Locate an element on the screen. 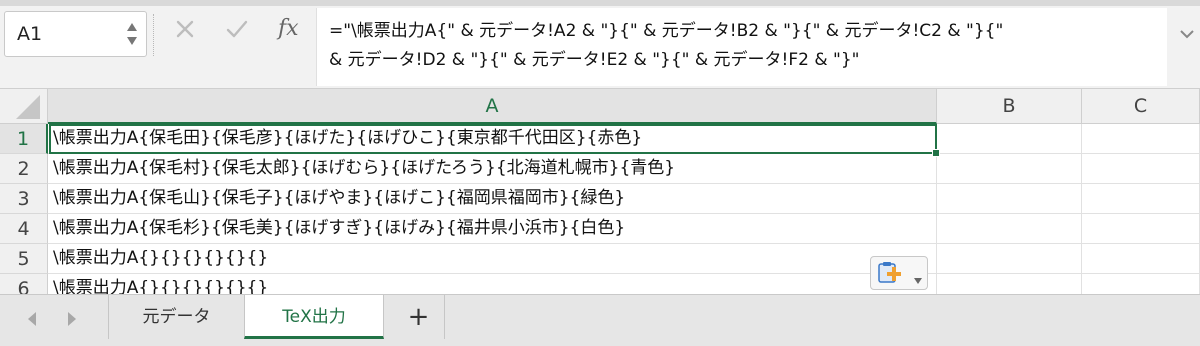 This screenshot has height=346, width=1200. name-box-value: A1 is located at coordinates (30, 34).